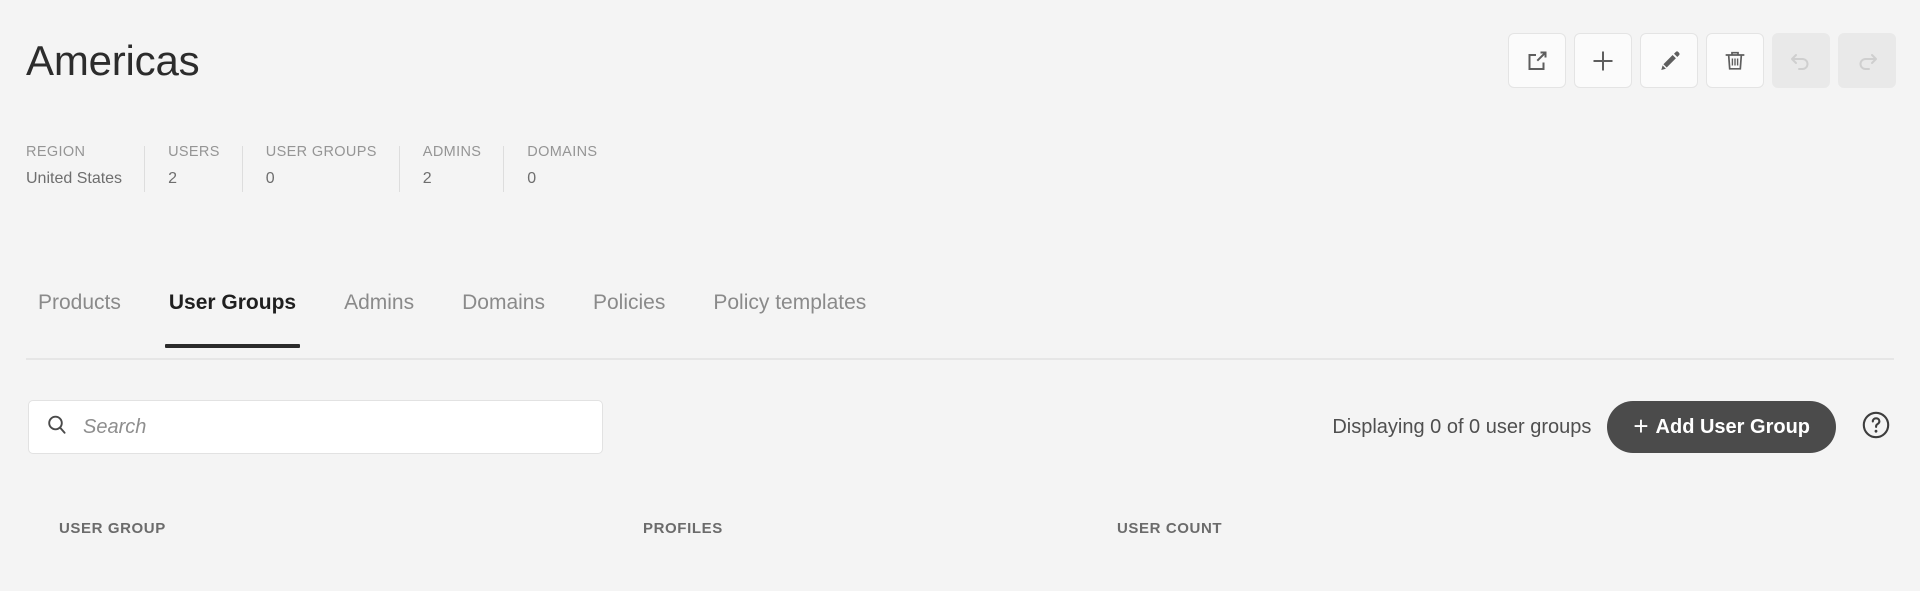 This screenshot has height=591, width=1920. What do you see at coordinates (57, 427) in the screenshot?
I see `search-icon` at bounding box center [57, 427].